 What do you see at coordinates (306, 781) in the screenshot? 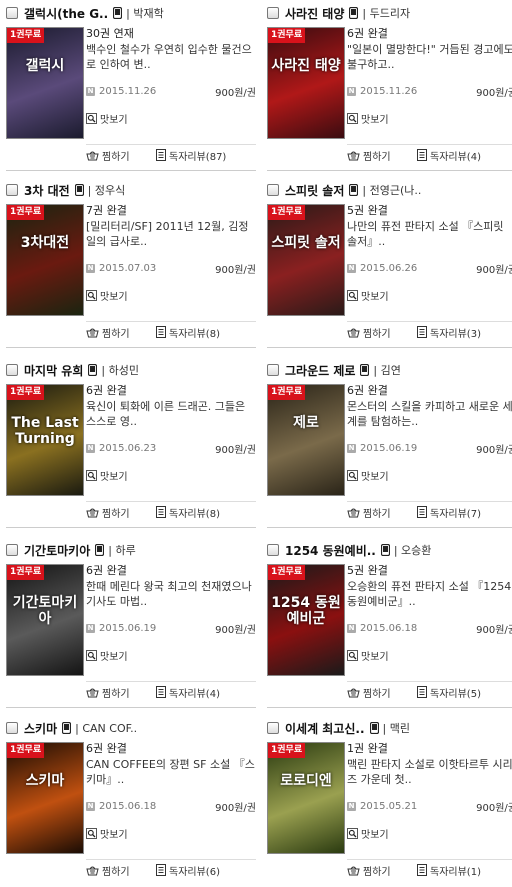
I see `cover-title-art: 로로디엔` at bounding box center [306, 781].